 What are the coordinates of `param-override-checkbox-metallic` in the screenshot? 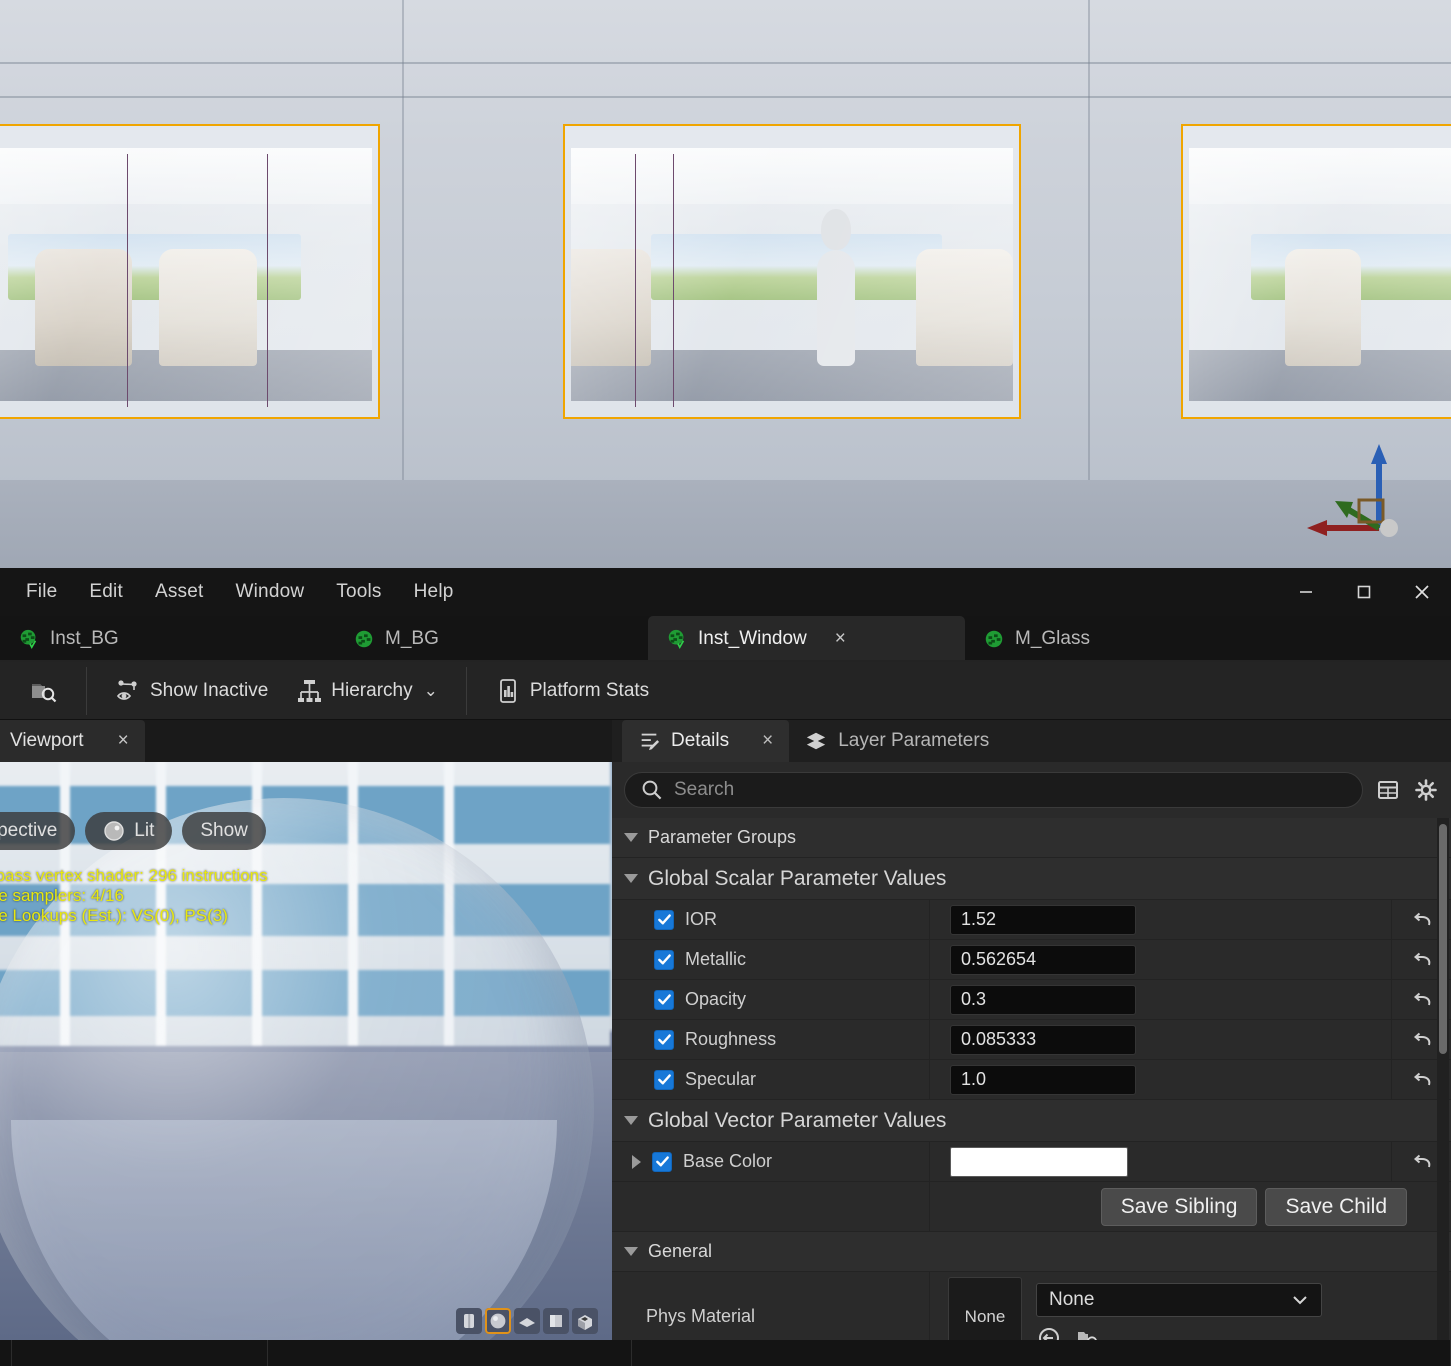 It's located at (664, 959).